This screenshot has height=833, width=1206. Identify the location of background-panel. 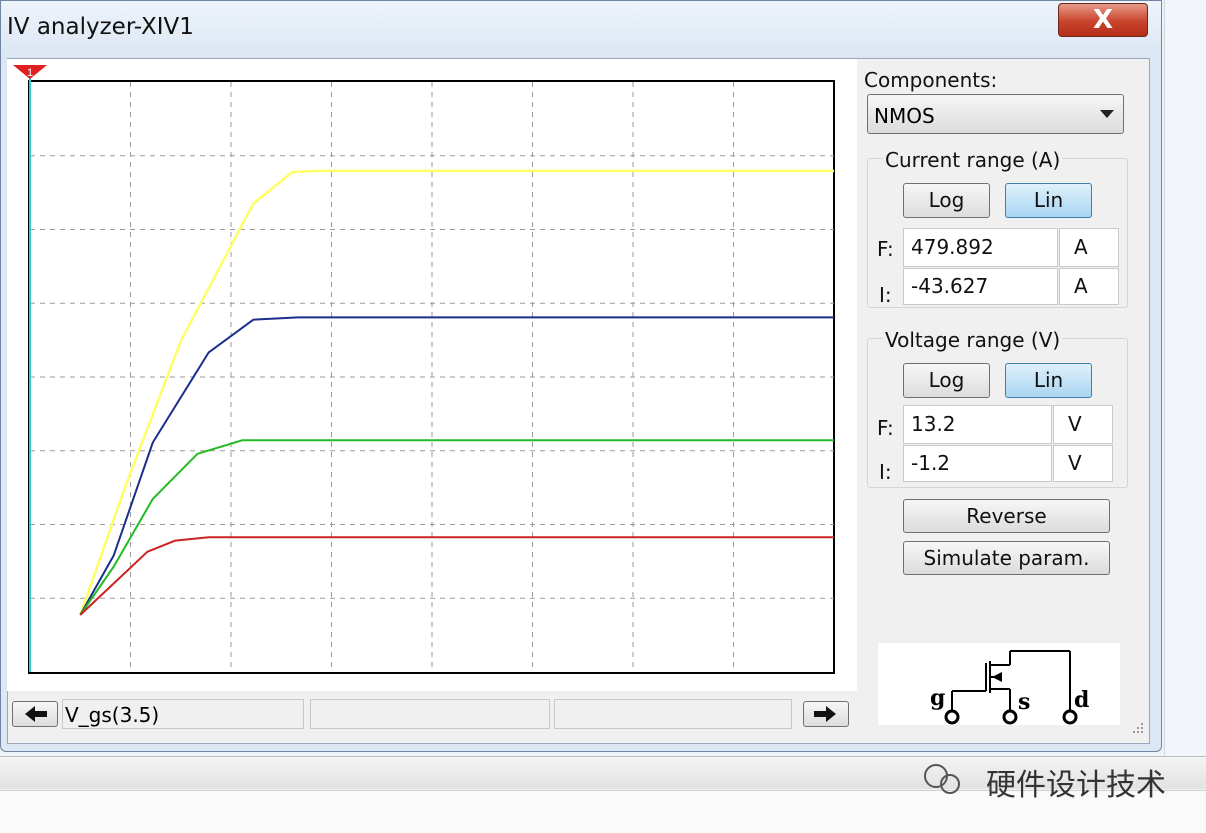
(1185, 378).